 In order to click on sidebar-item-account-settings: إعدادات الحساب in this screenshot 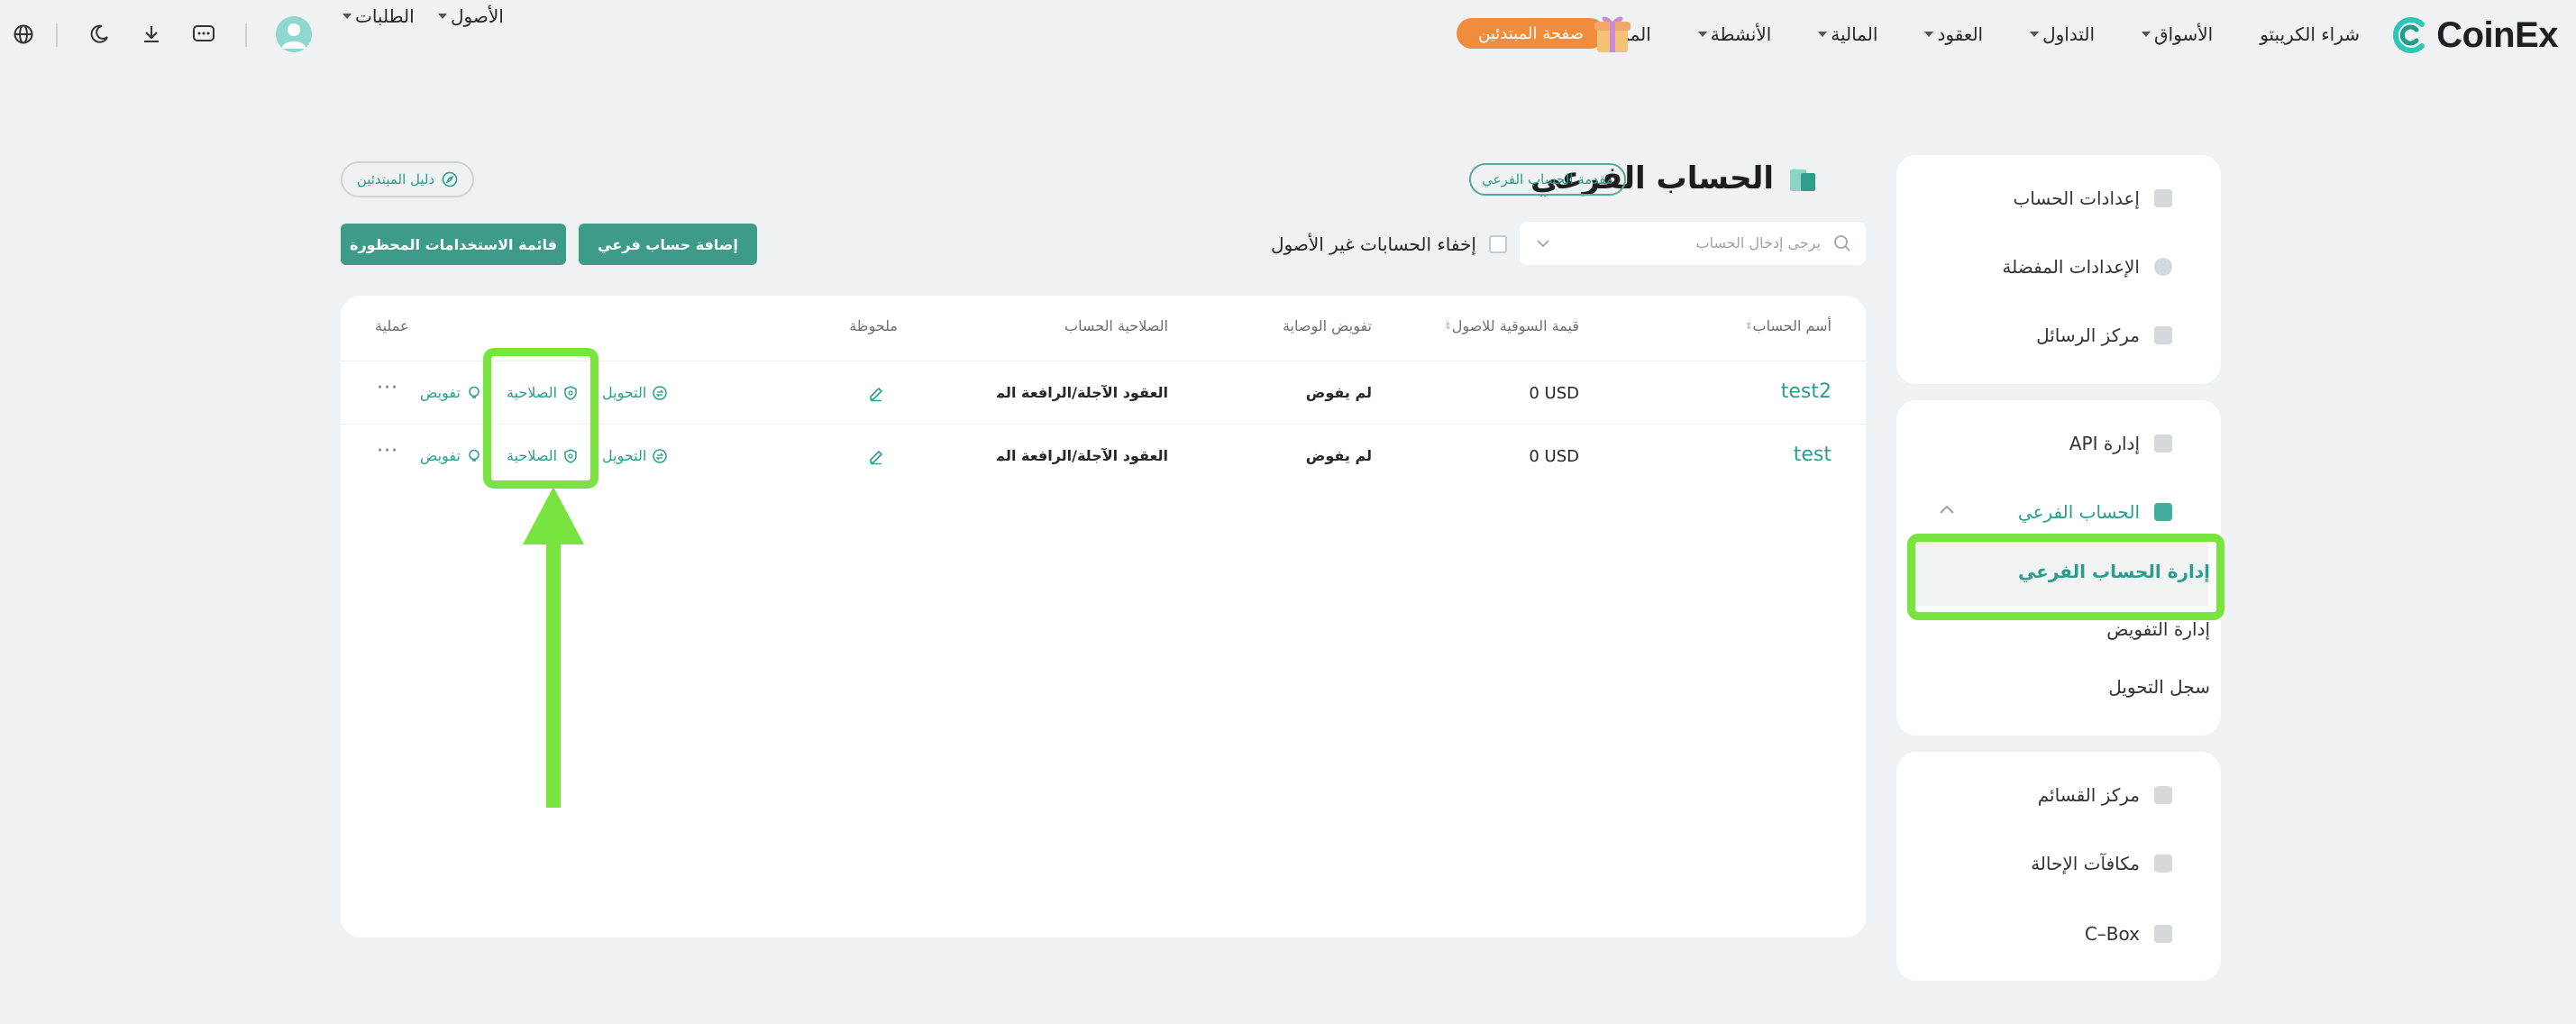, I will do `click(2092, 198)`.